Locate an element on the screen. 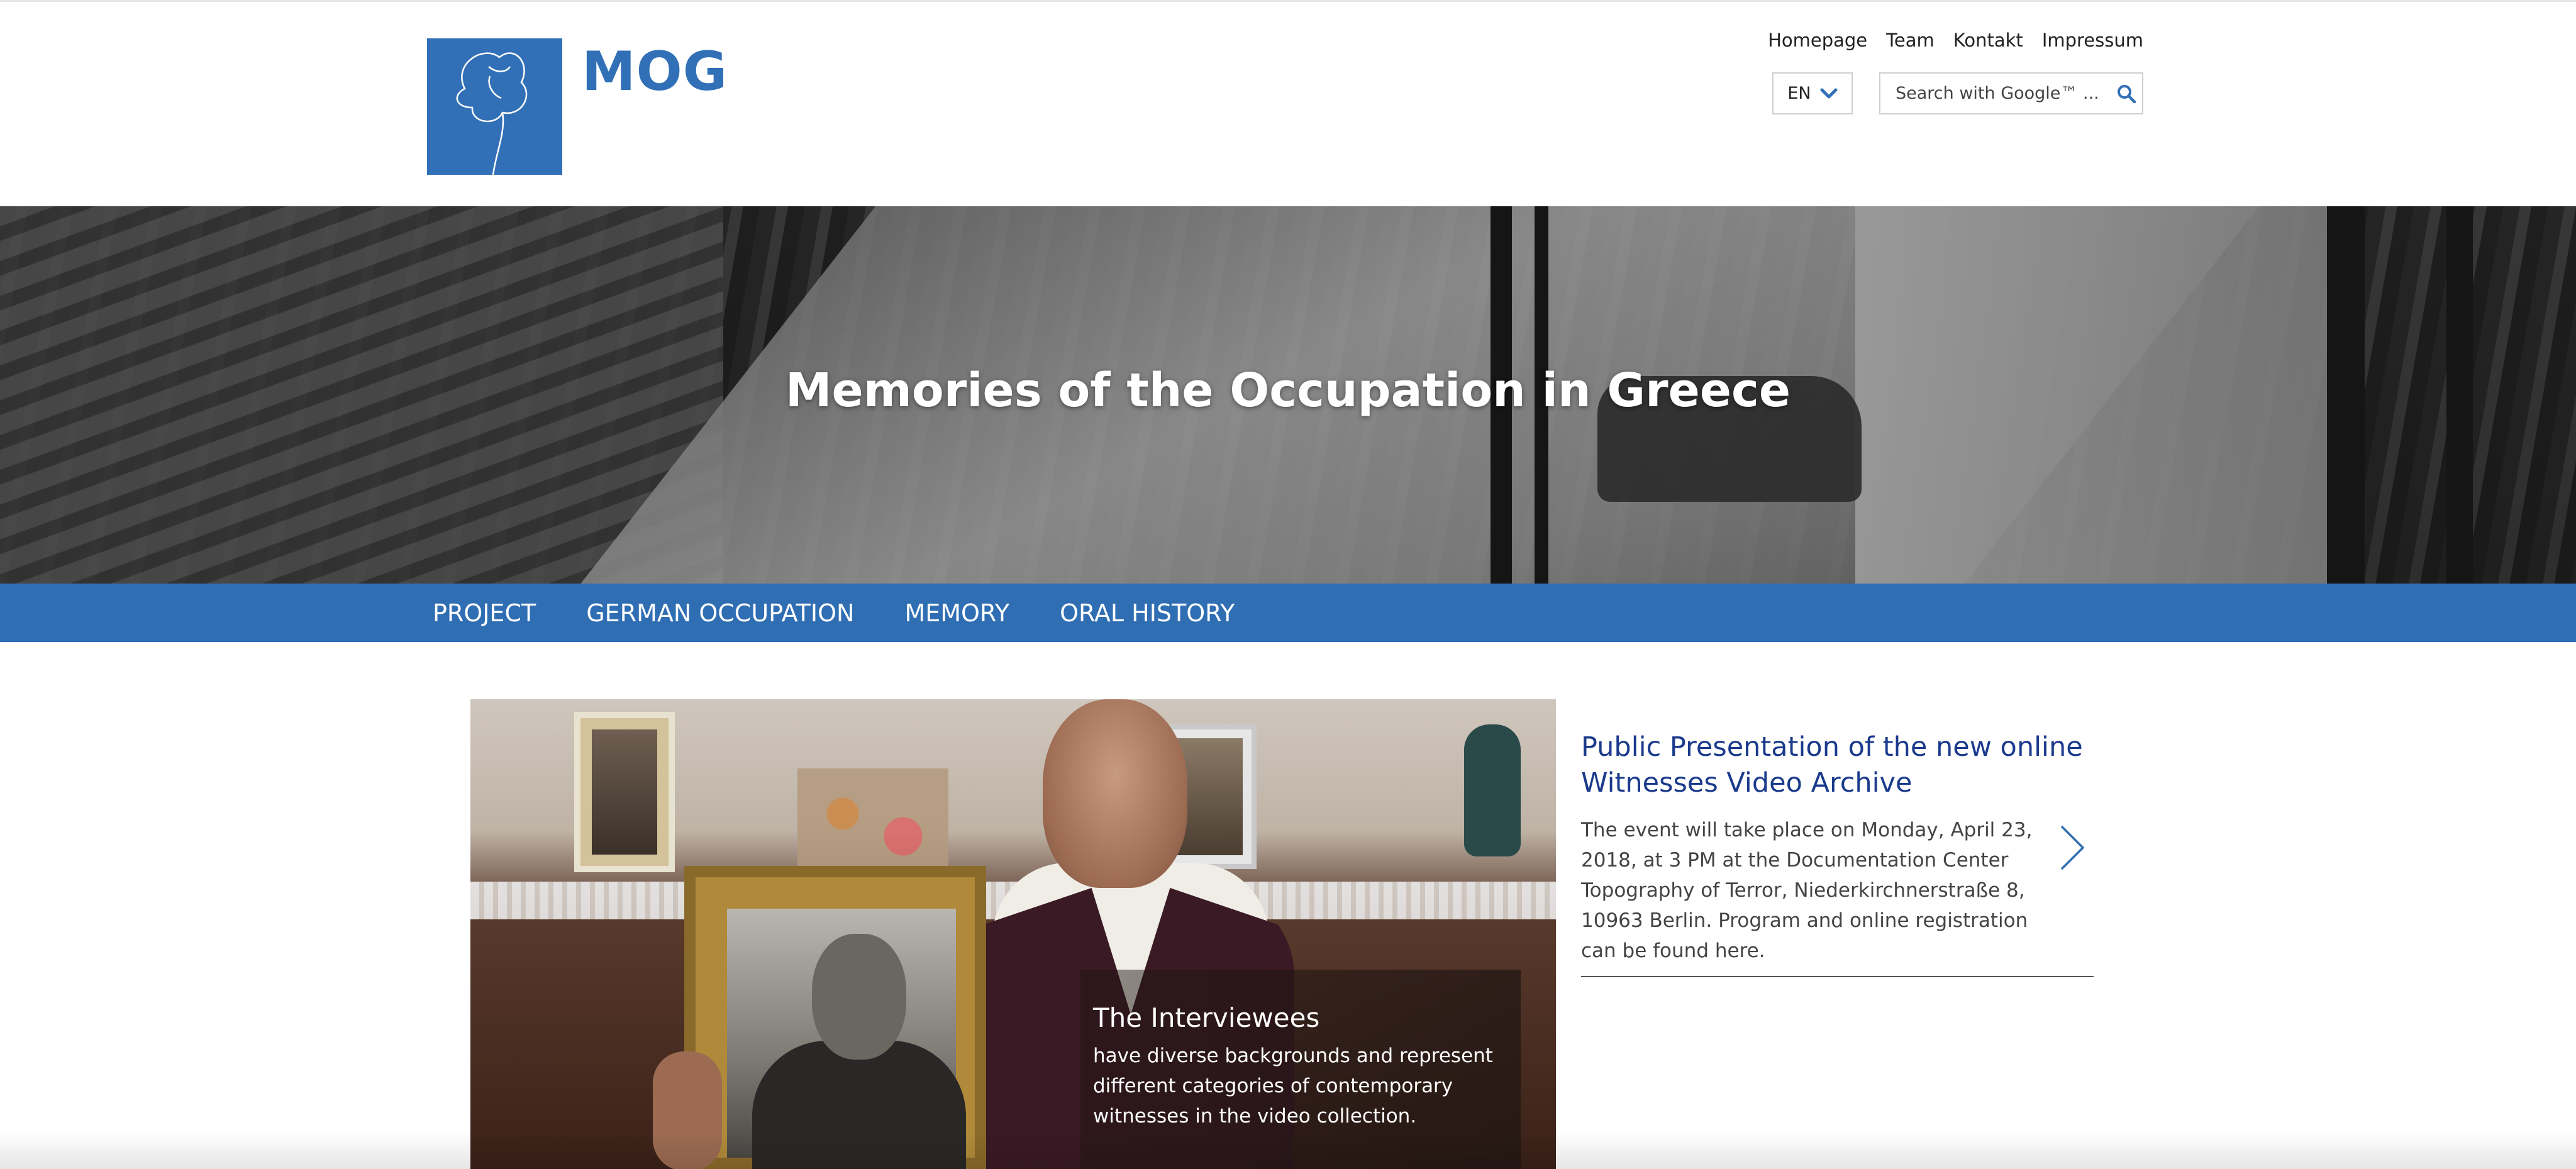 This screenshot has width=2576, height=1169. chevron-right-icon is located at coordinates (2072, 847).